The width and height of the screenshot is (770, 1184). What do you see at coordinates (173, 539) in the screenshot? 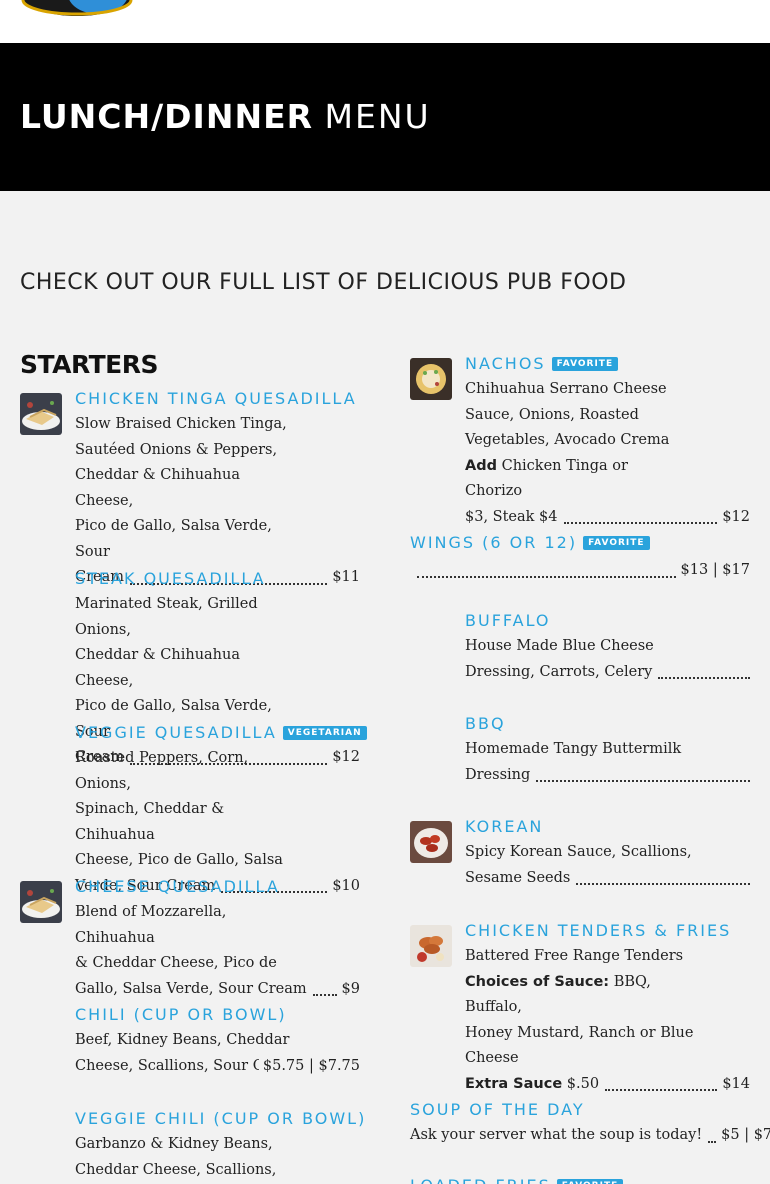
I see `item-desc-line: Pico de Gallo, Salsa Verde, Sour` at bounding box center [173, 539].